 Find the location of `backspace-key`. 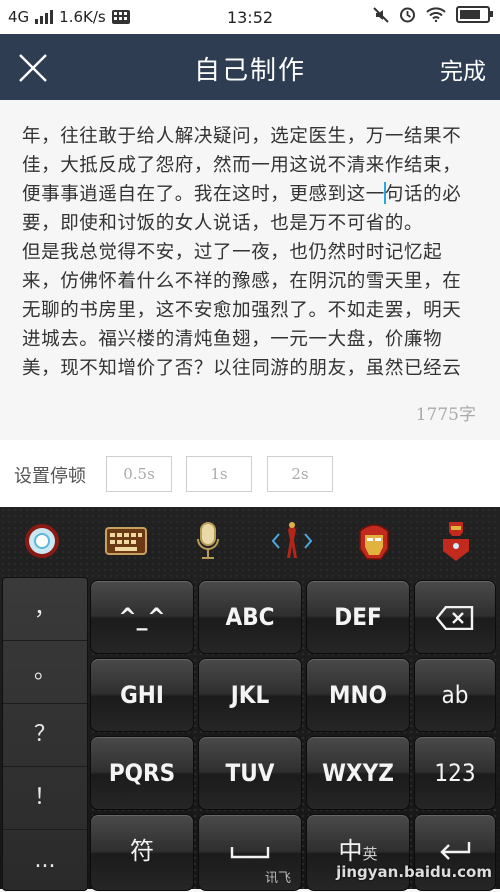

backspace-key is located at coordinates (455, 617).